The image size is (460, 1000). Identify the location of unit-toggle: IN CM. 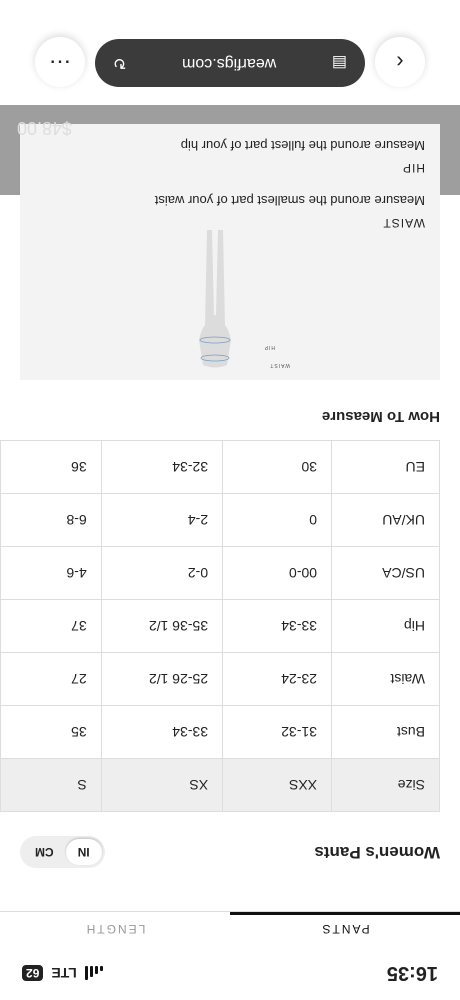
(62, 852).